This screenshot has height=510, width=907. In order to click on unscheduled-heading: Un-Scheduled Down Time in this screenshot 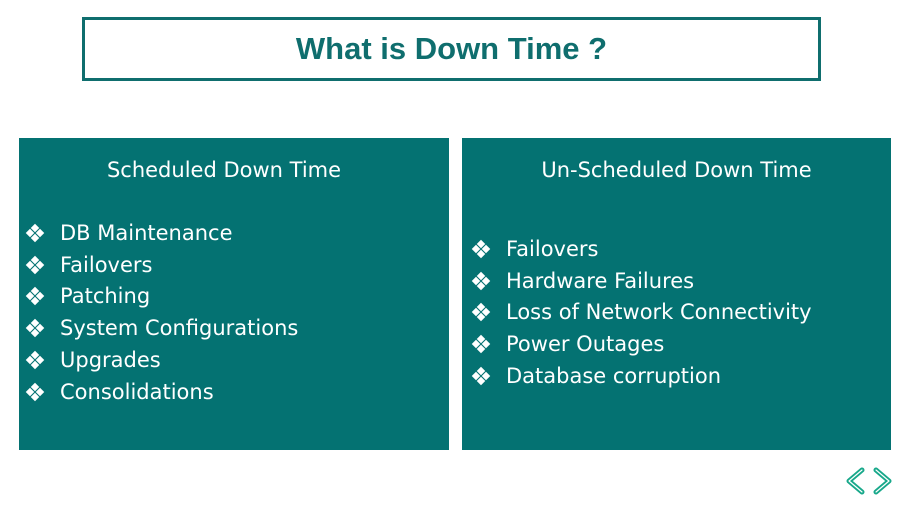, I will do `click(676, 170)`.